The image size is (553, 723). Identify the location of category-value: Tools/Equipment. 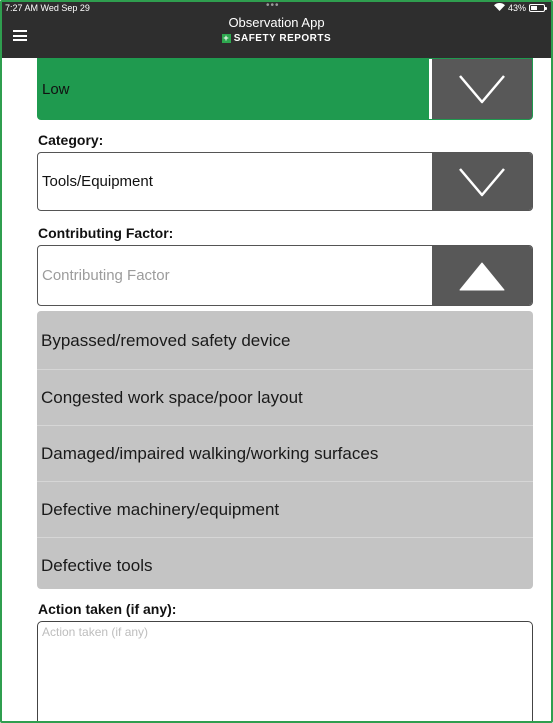
(97, 181).